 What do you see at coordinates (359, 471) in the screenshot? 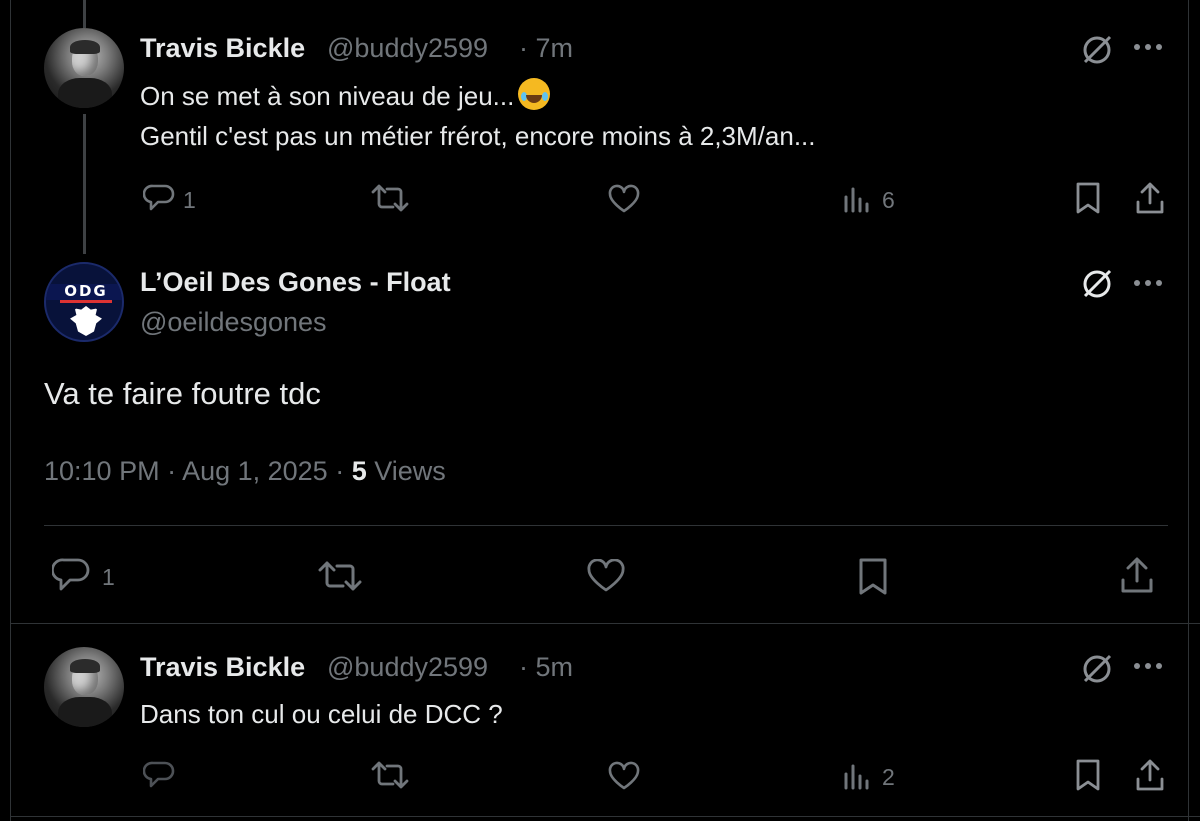
I see `views-number: 5` at bounding box center [359, 471].